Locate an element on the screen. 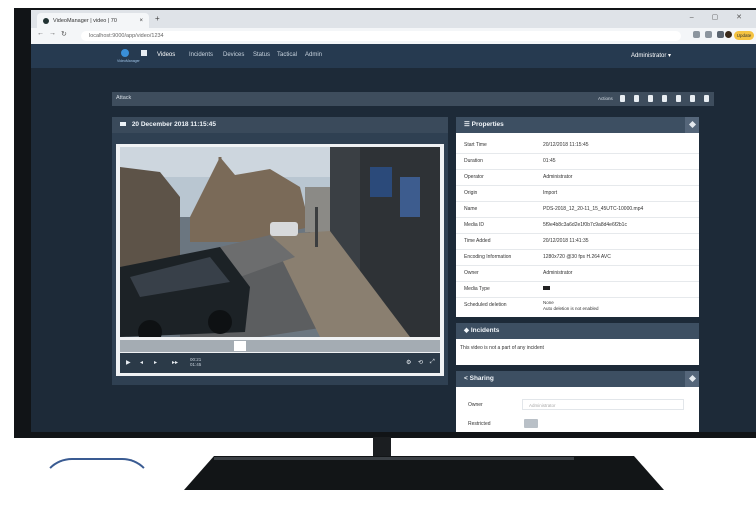 The width and height of the screenshot is (756, 522). clip-icon is located at coordinates (636, 98).